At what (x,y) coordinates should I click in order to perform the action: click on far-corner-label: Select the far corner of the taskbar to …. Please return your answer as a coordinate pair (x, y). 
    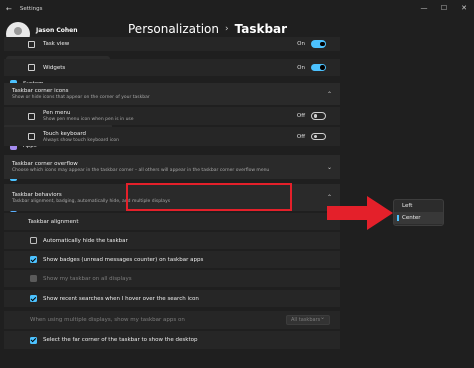
    Looking at the image, I should click on (120, 340).